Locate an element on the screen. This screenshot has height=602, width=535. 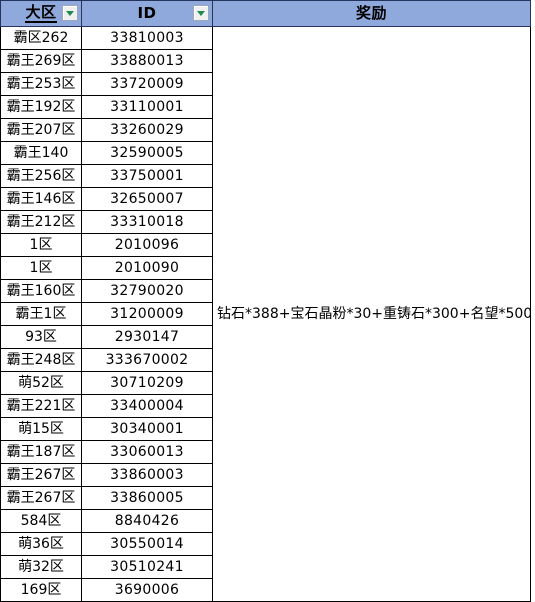
column-header-region-label: 大区 is located at coordinates (41, 12).